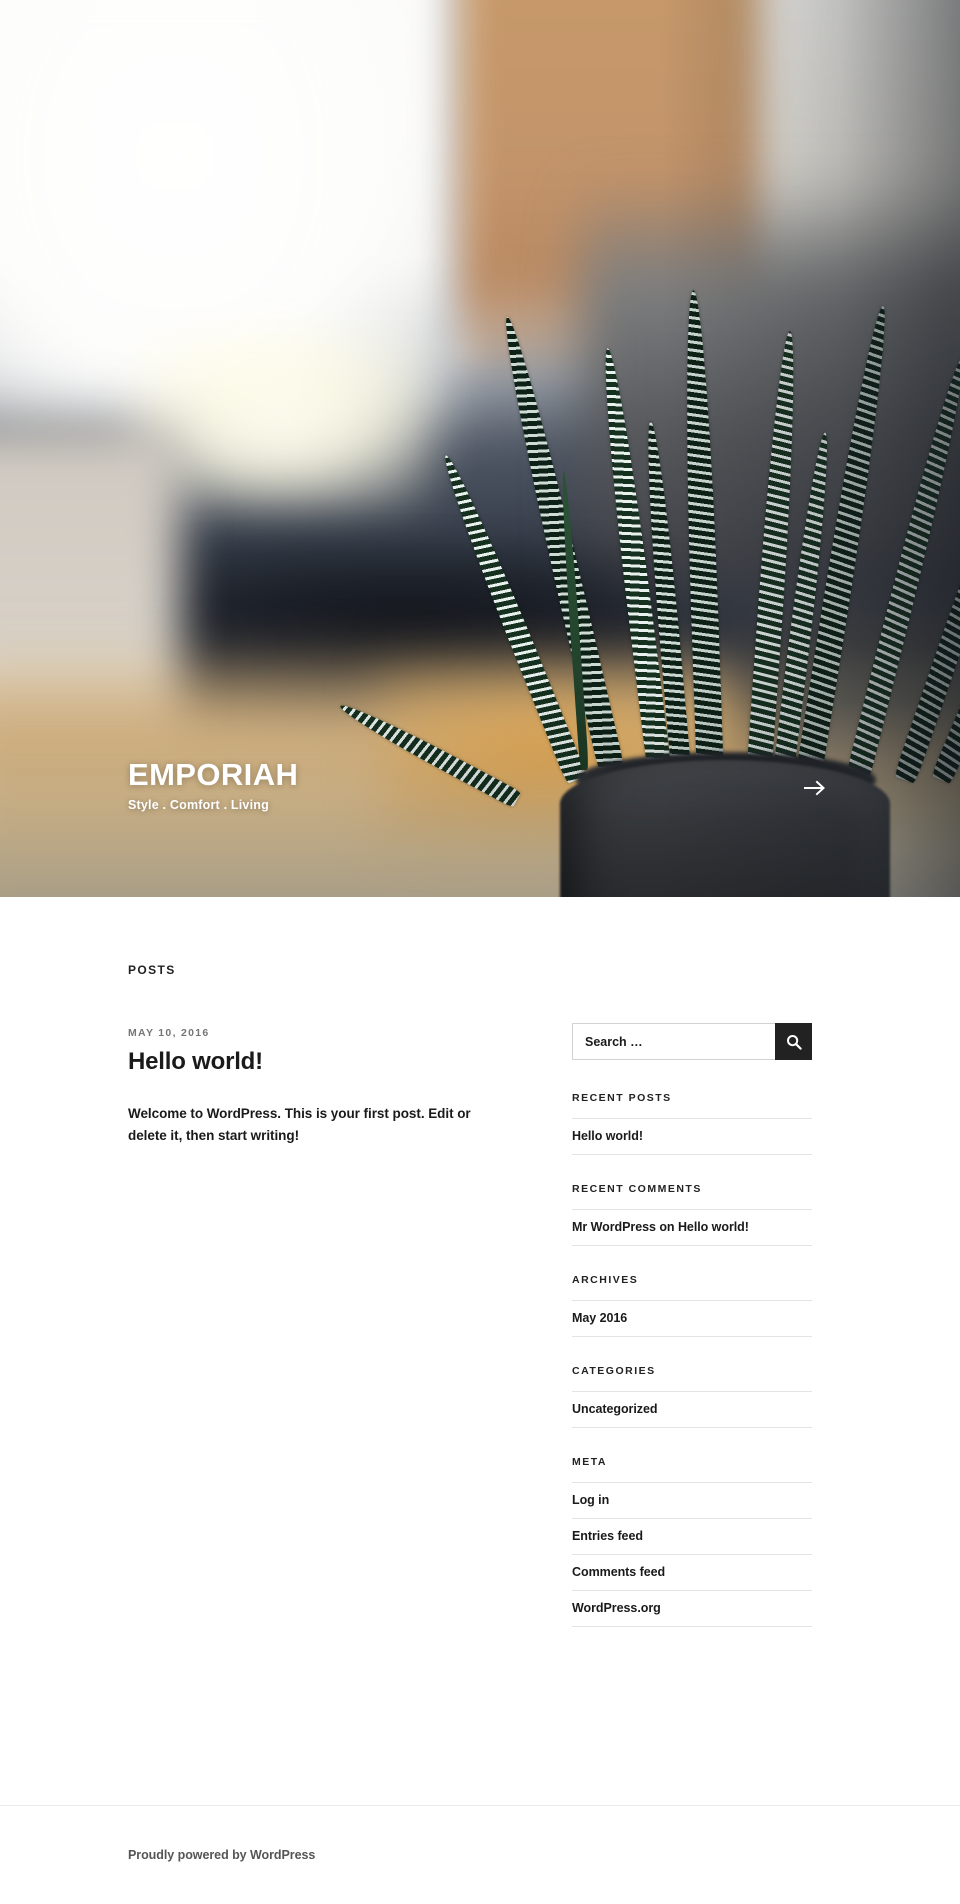 This screenshot has height=1904, width=960. I want to click on categories-list: Uncategorized, so click(692, 1409).